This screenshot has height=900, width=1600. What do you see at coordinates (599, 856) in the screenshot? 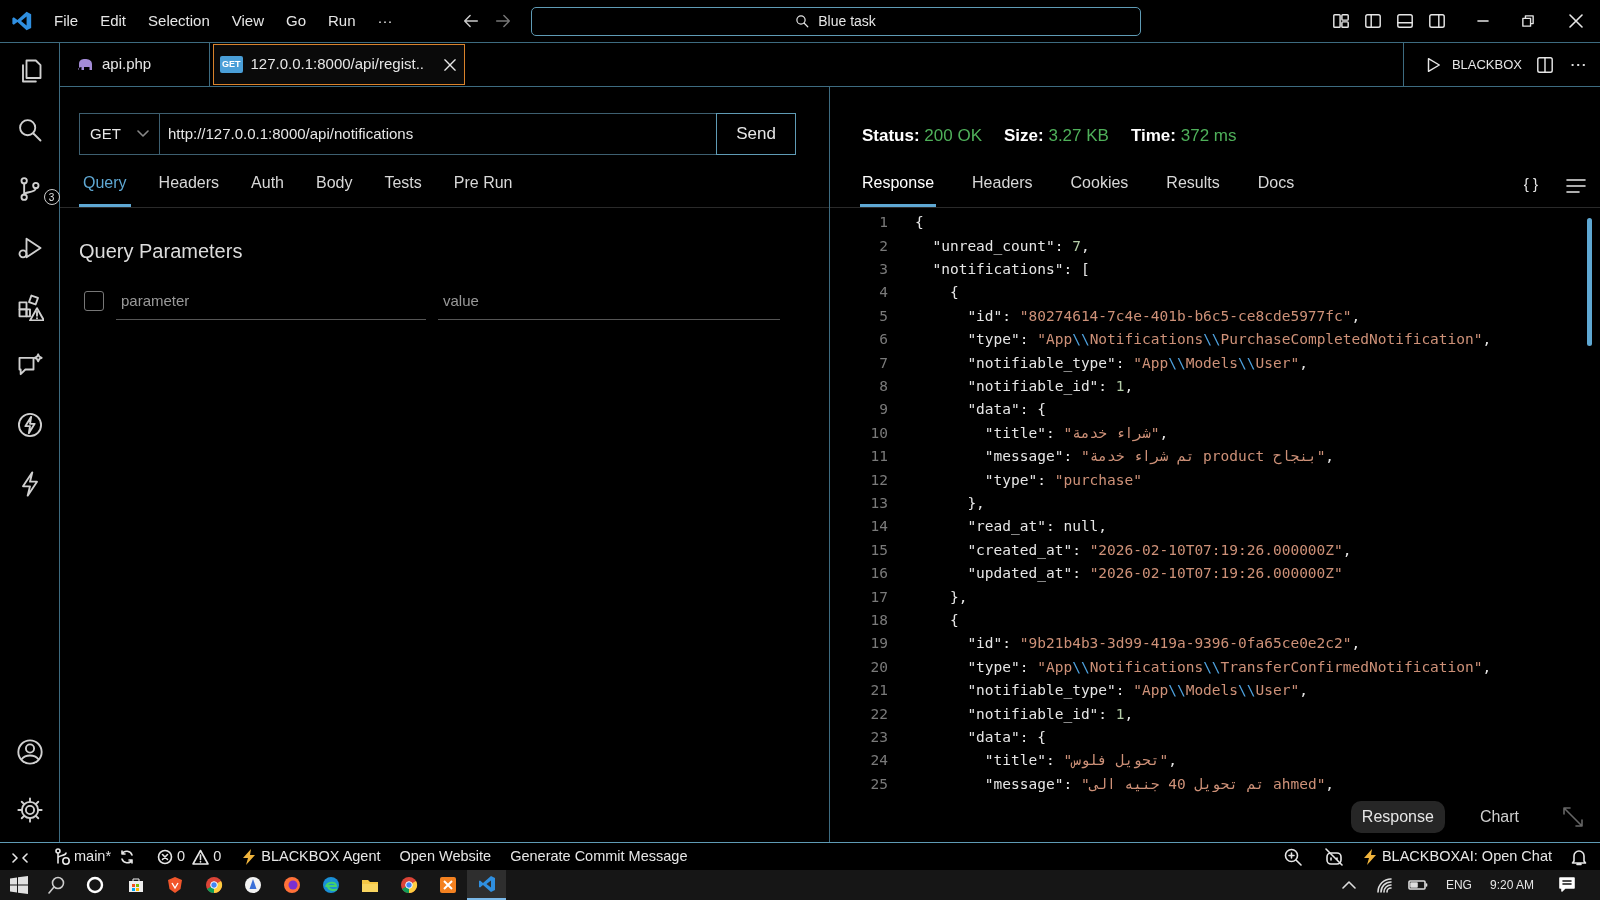
I see `status-item: Generate Commit Message` at bounding box center [599, 856].